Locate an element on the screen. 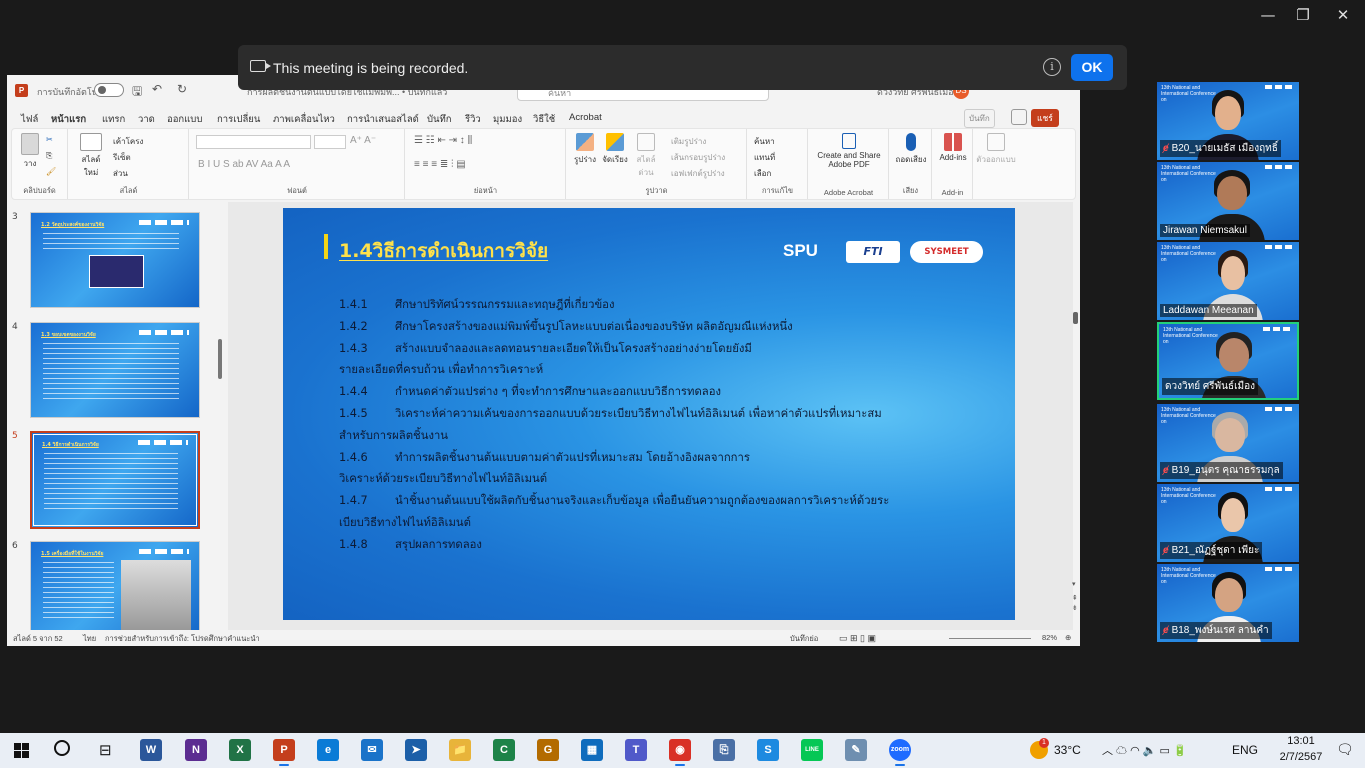  thumbnail-slide-5: 1.4 วิธีการดำเนินการวิจัย is located at coordinates (115, 480).